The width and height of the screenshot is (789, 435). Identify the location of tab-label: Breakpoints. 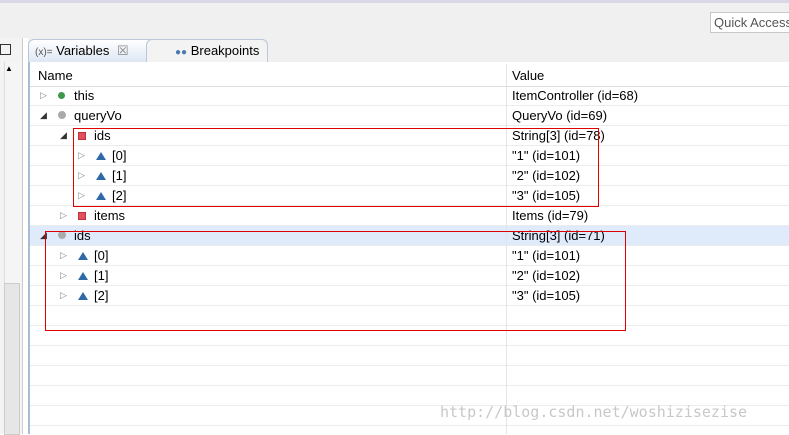
(225, 50).